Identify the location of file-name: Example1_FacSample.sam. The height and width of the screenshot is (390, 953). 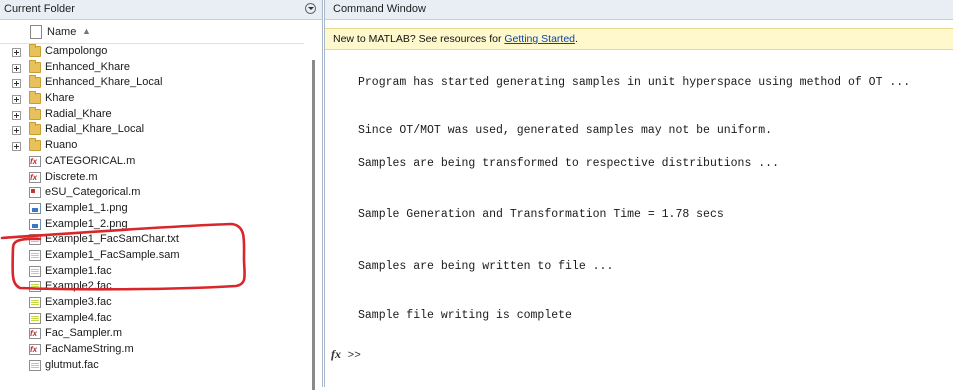
(112, 254).